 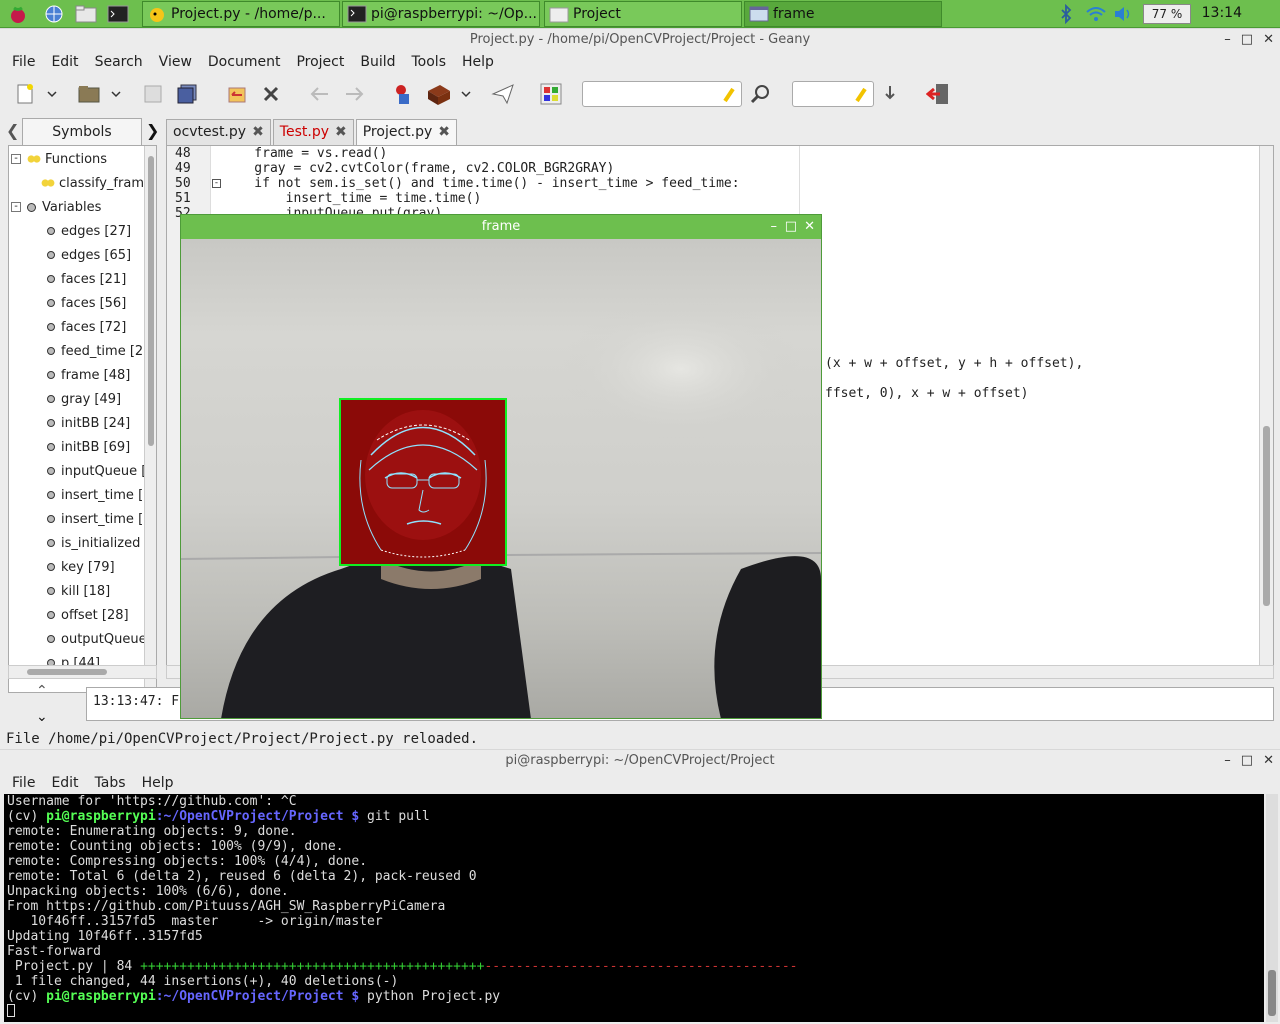 I want to click on search-input, so click(x=662, y=94).